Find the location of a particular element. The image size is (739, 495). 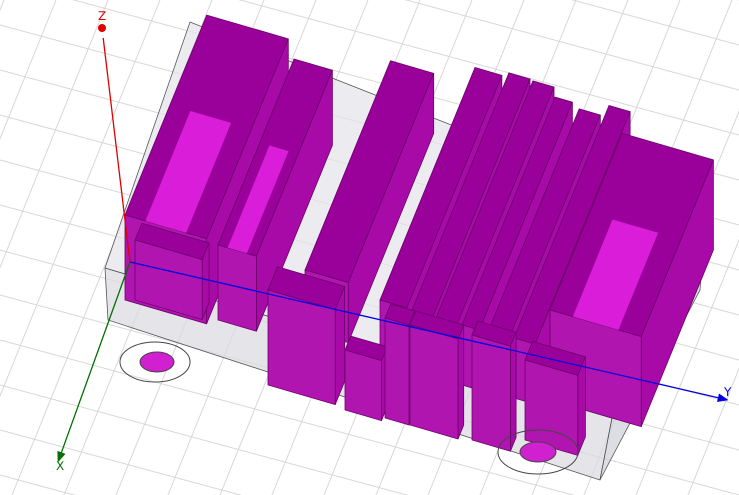

axis-label: Z is located at coordinates (102, 16).